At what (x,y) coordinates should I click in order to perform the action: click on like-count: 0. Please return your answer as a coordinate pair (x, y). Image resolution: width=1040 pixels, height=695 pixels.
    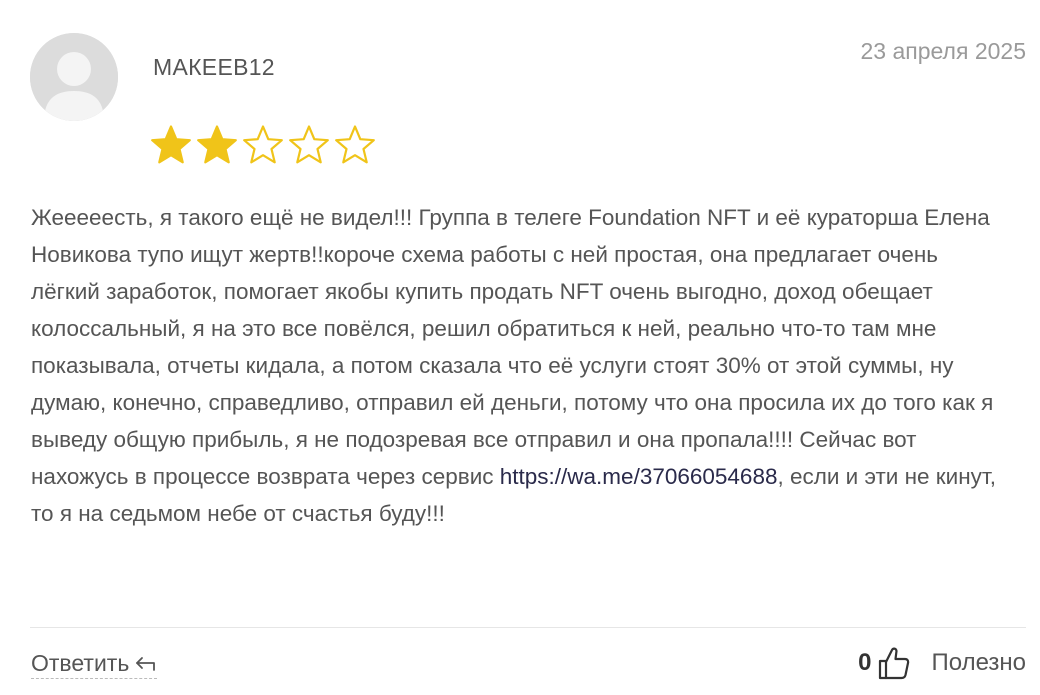
    Looking at the image, I should click on (865, 662).